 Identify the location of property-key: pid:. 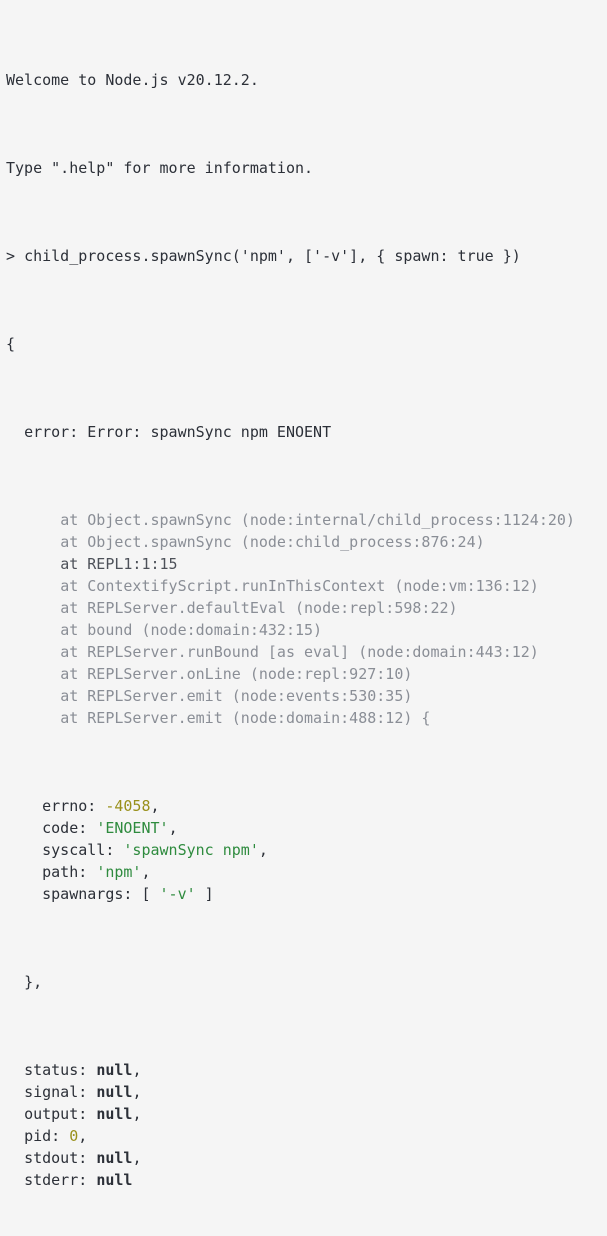
(42, 1136).